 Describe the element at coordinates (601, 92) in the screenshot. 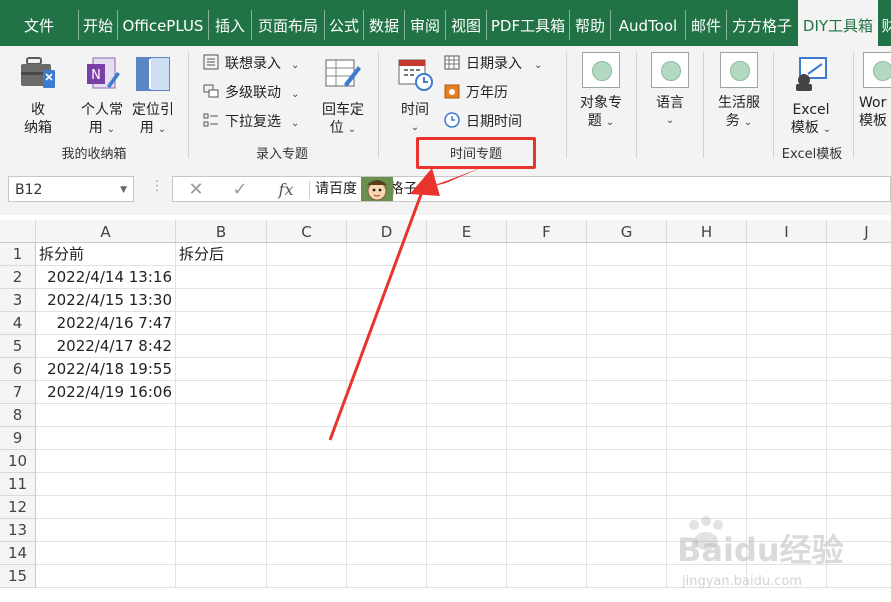

I see `object-topic-button: 对象专 题 ⌄` at that location.